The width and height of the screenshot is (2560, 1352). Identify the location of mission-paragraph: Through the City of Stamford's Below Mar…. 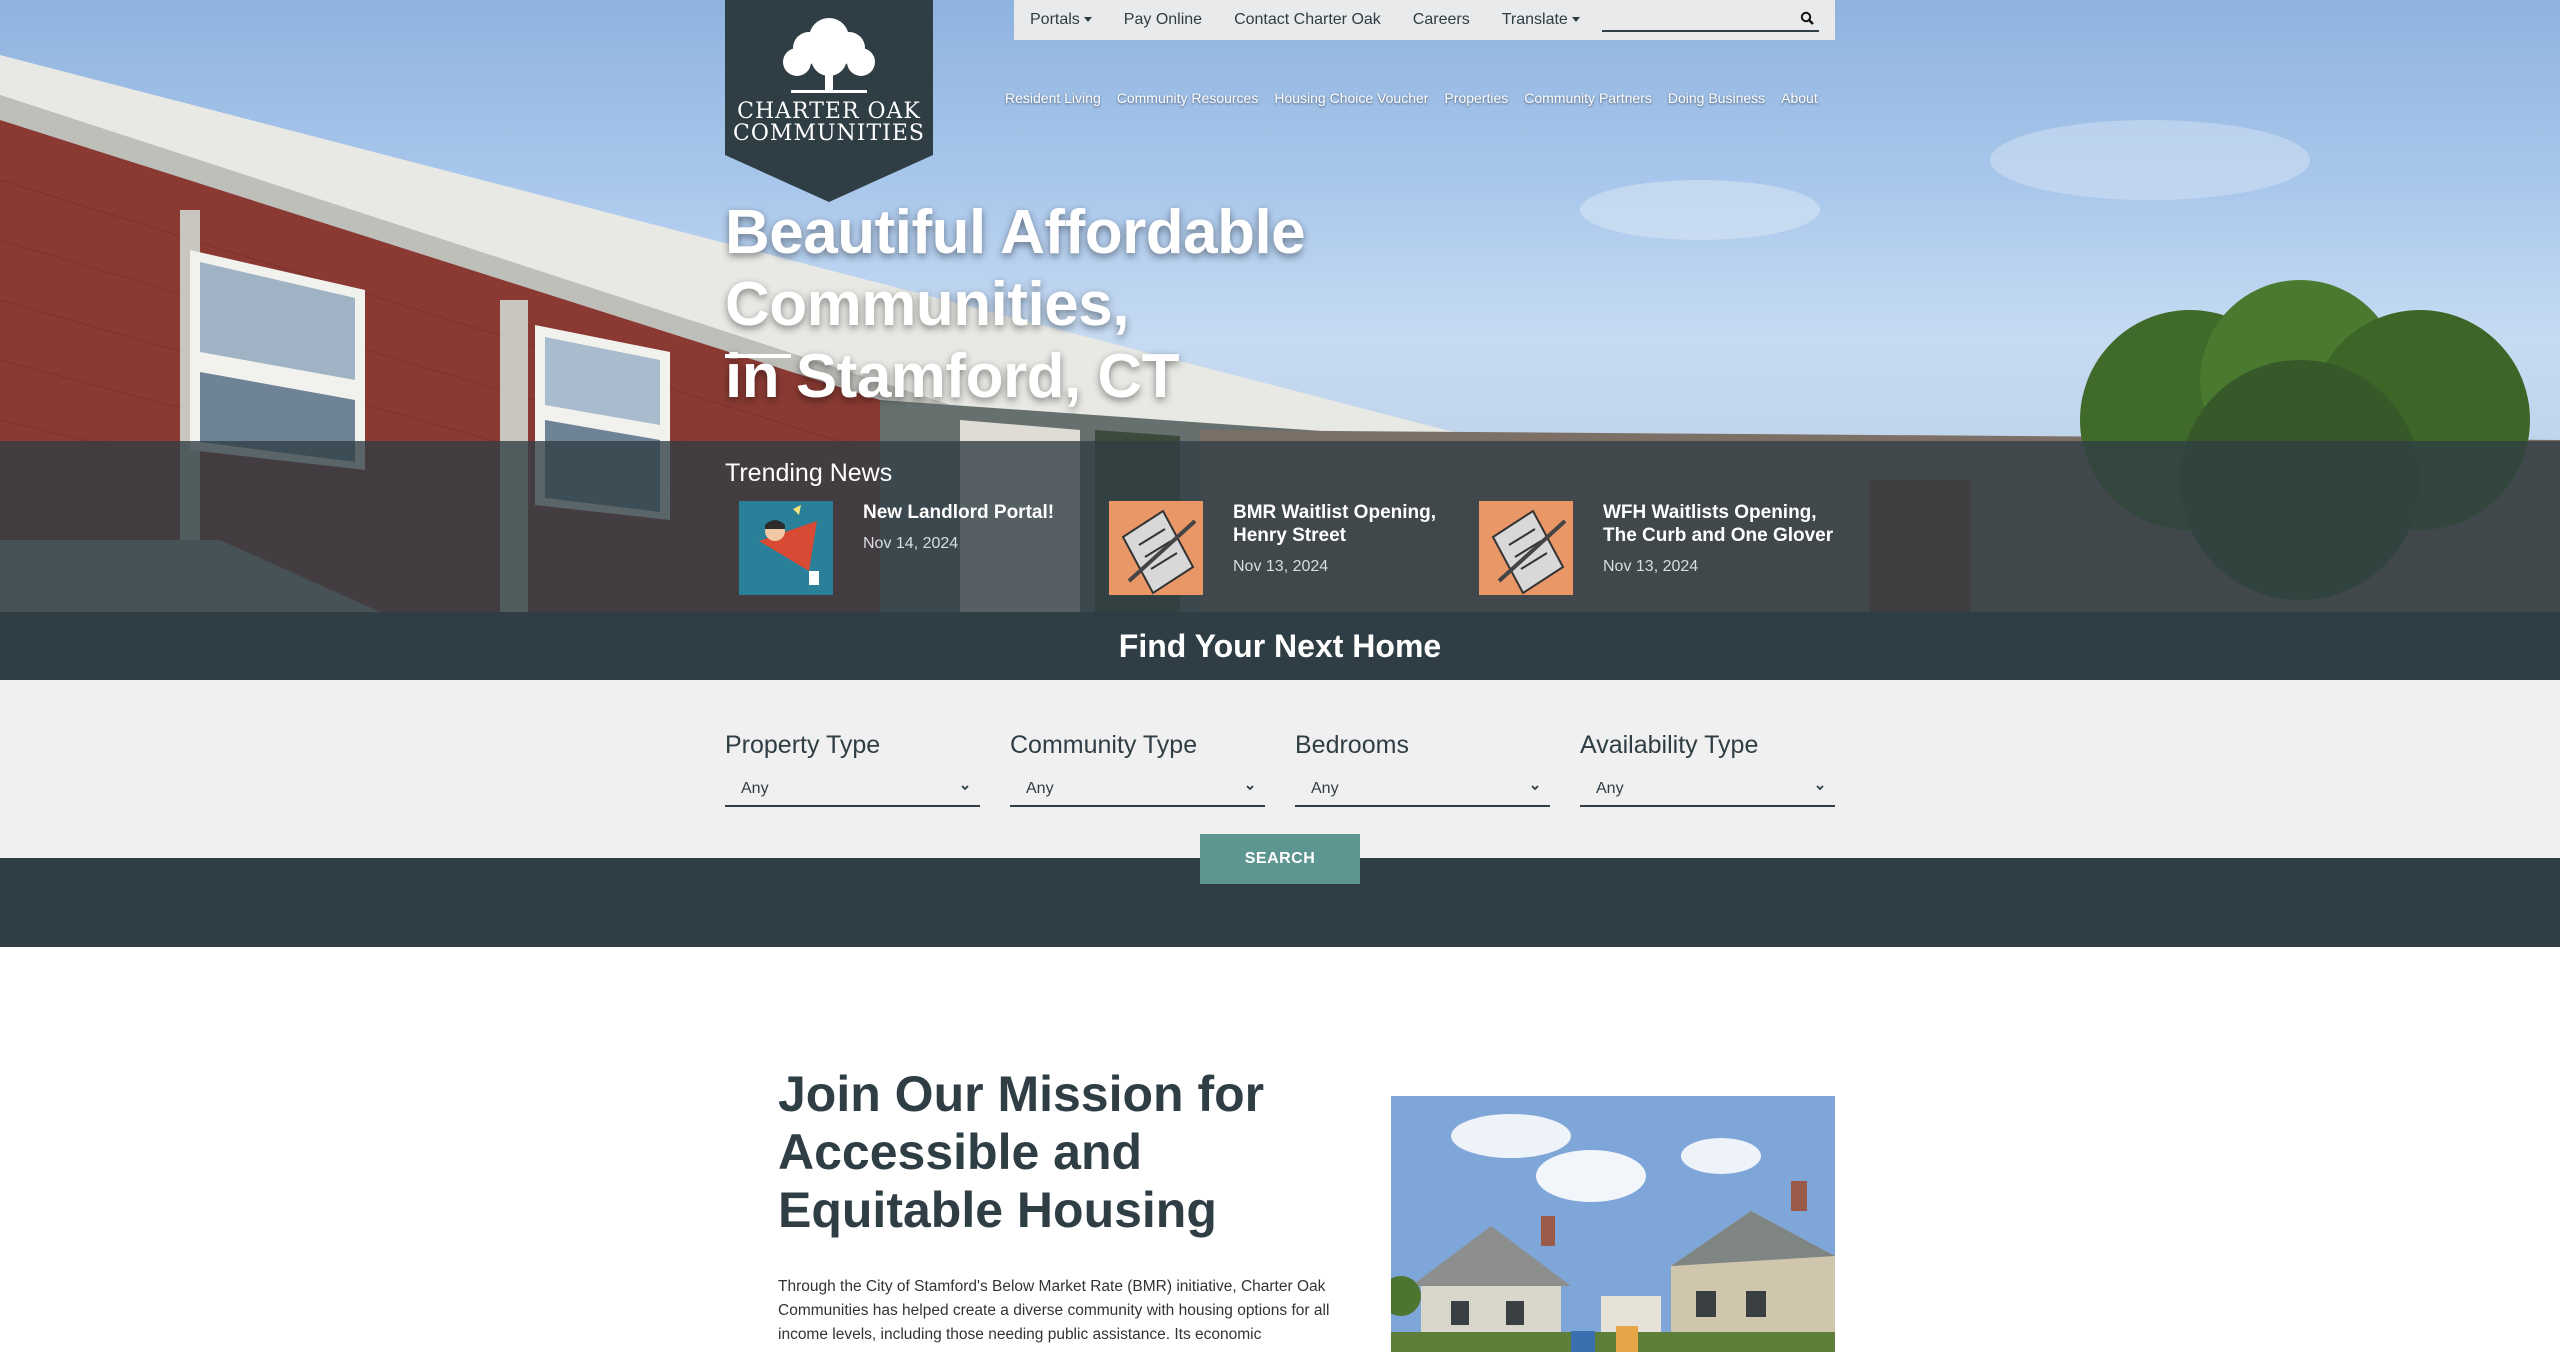
(1054, 1310).